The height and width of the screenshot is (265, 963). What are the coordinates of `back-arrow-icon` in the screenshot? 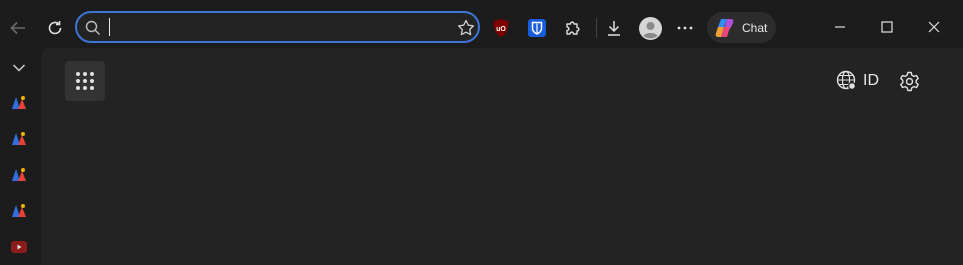 It's located at (17, 28).